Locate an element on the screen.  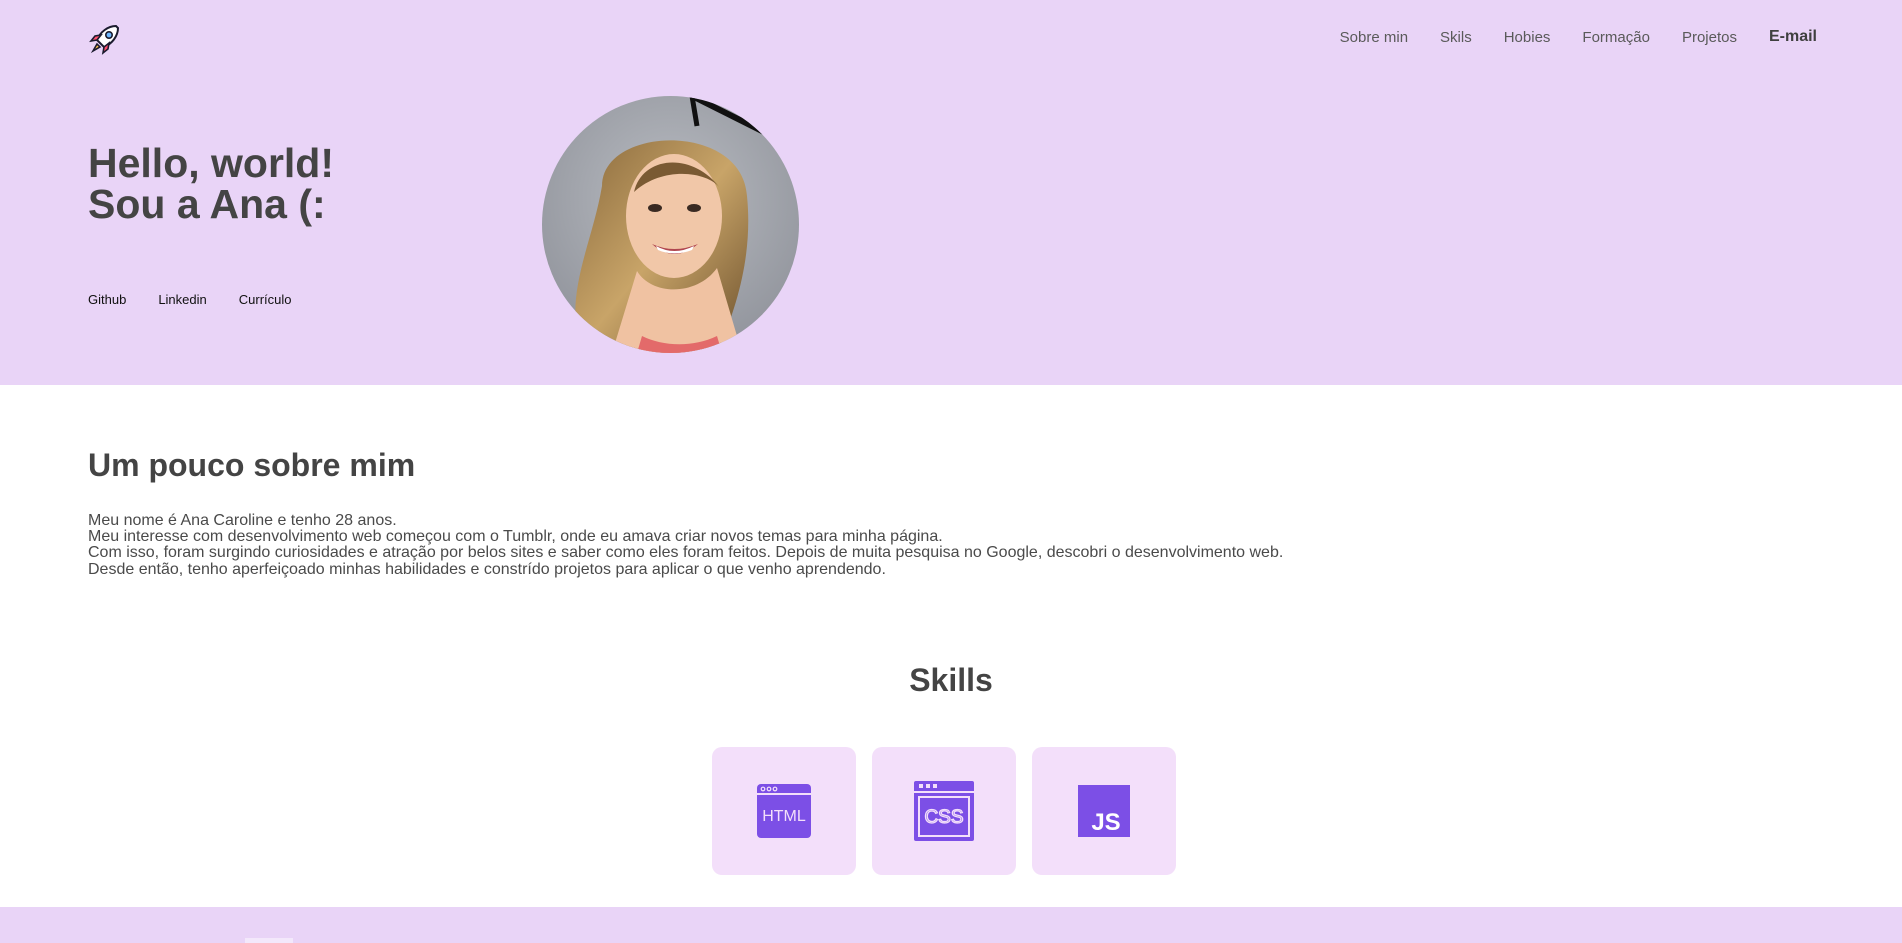
html-icon: HTML is located at coordinates (784, 811).